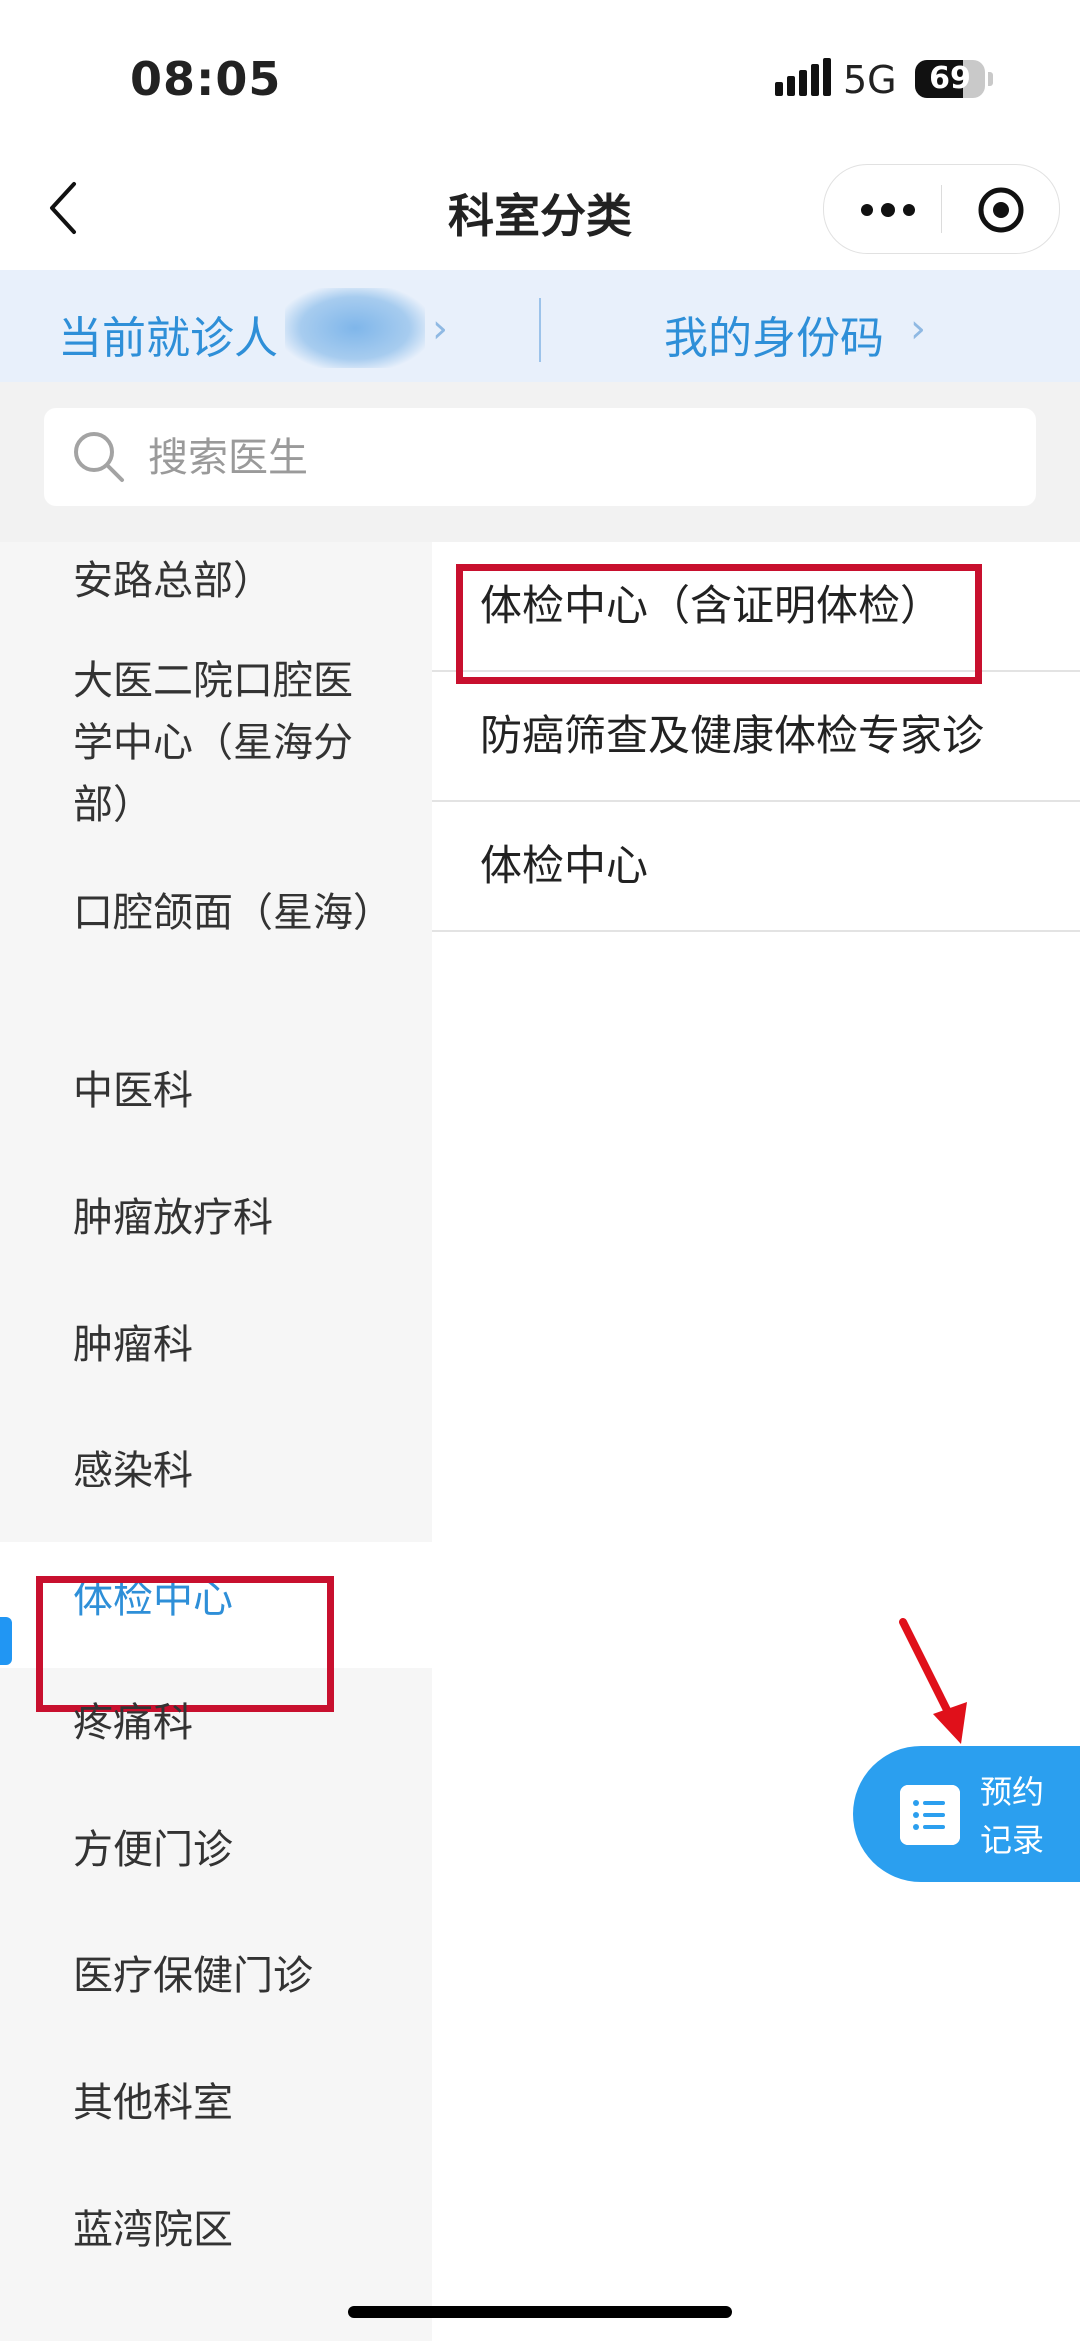 This screenshot has height=2341, width=1080. What do you see at coordinates (133, 1471) in the screenshot?
I see `department-label: 感染科` at bounding box center [133, 1471].